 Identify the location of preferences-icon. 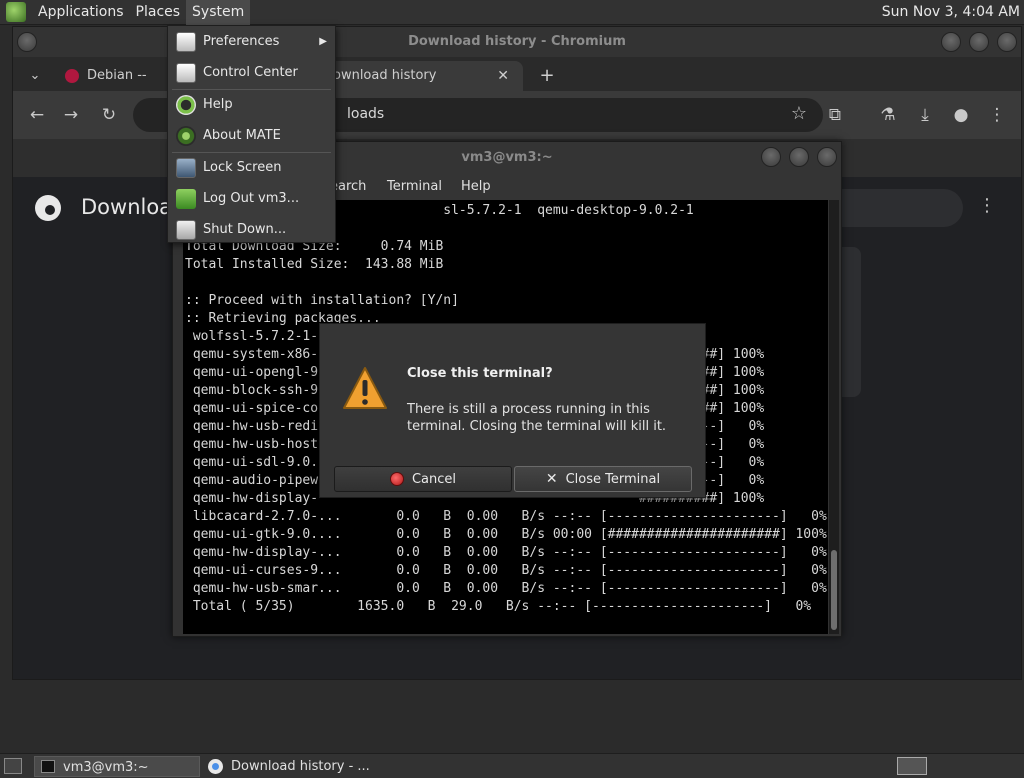
(186, 42).